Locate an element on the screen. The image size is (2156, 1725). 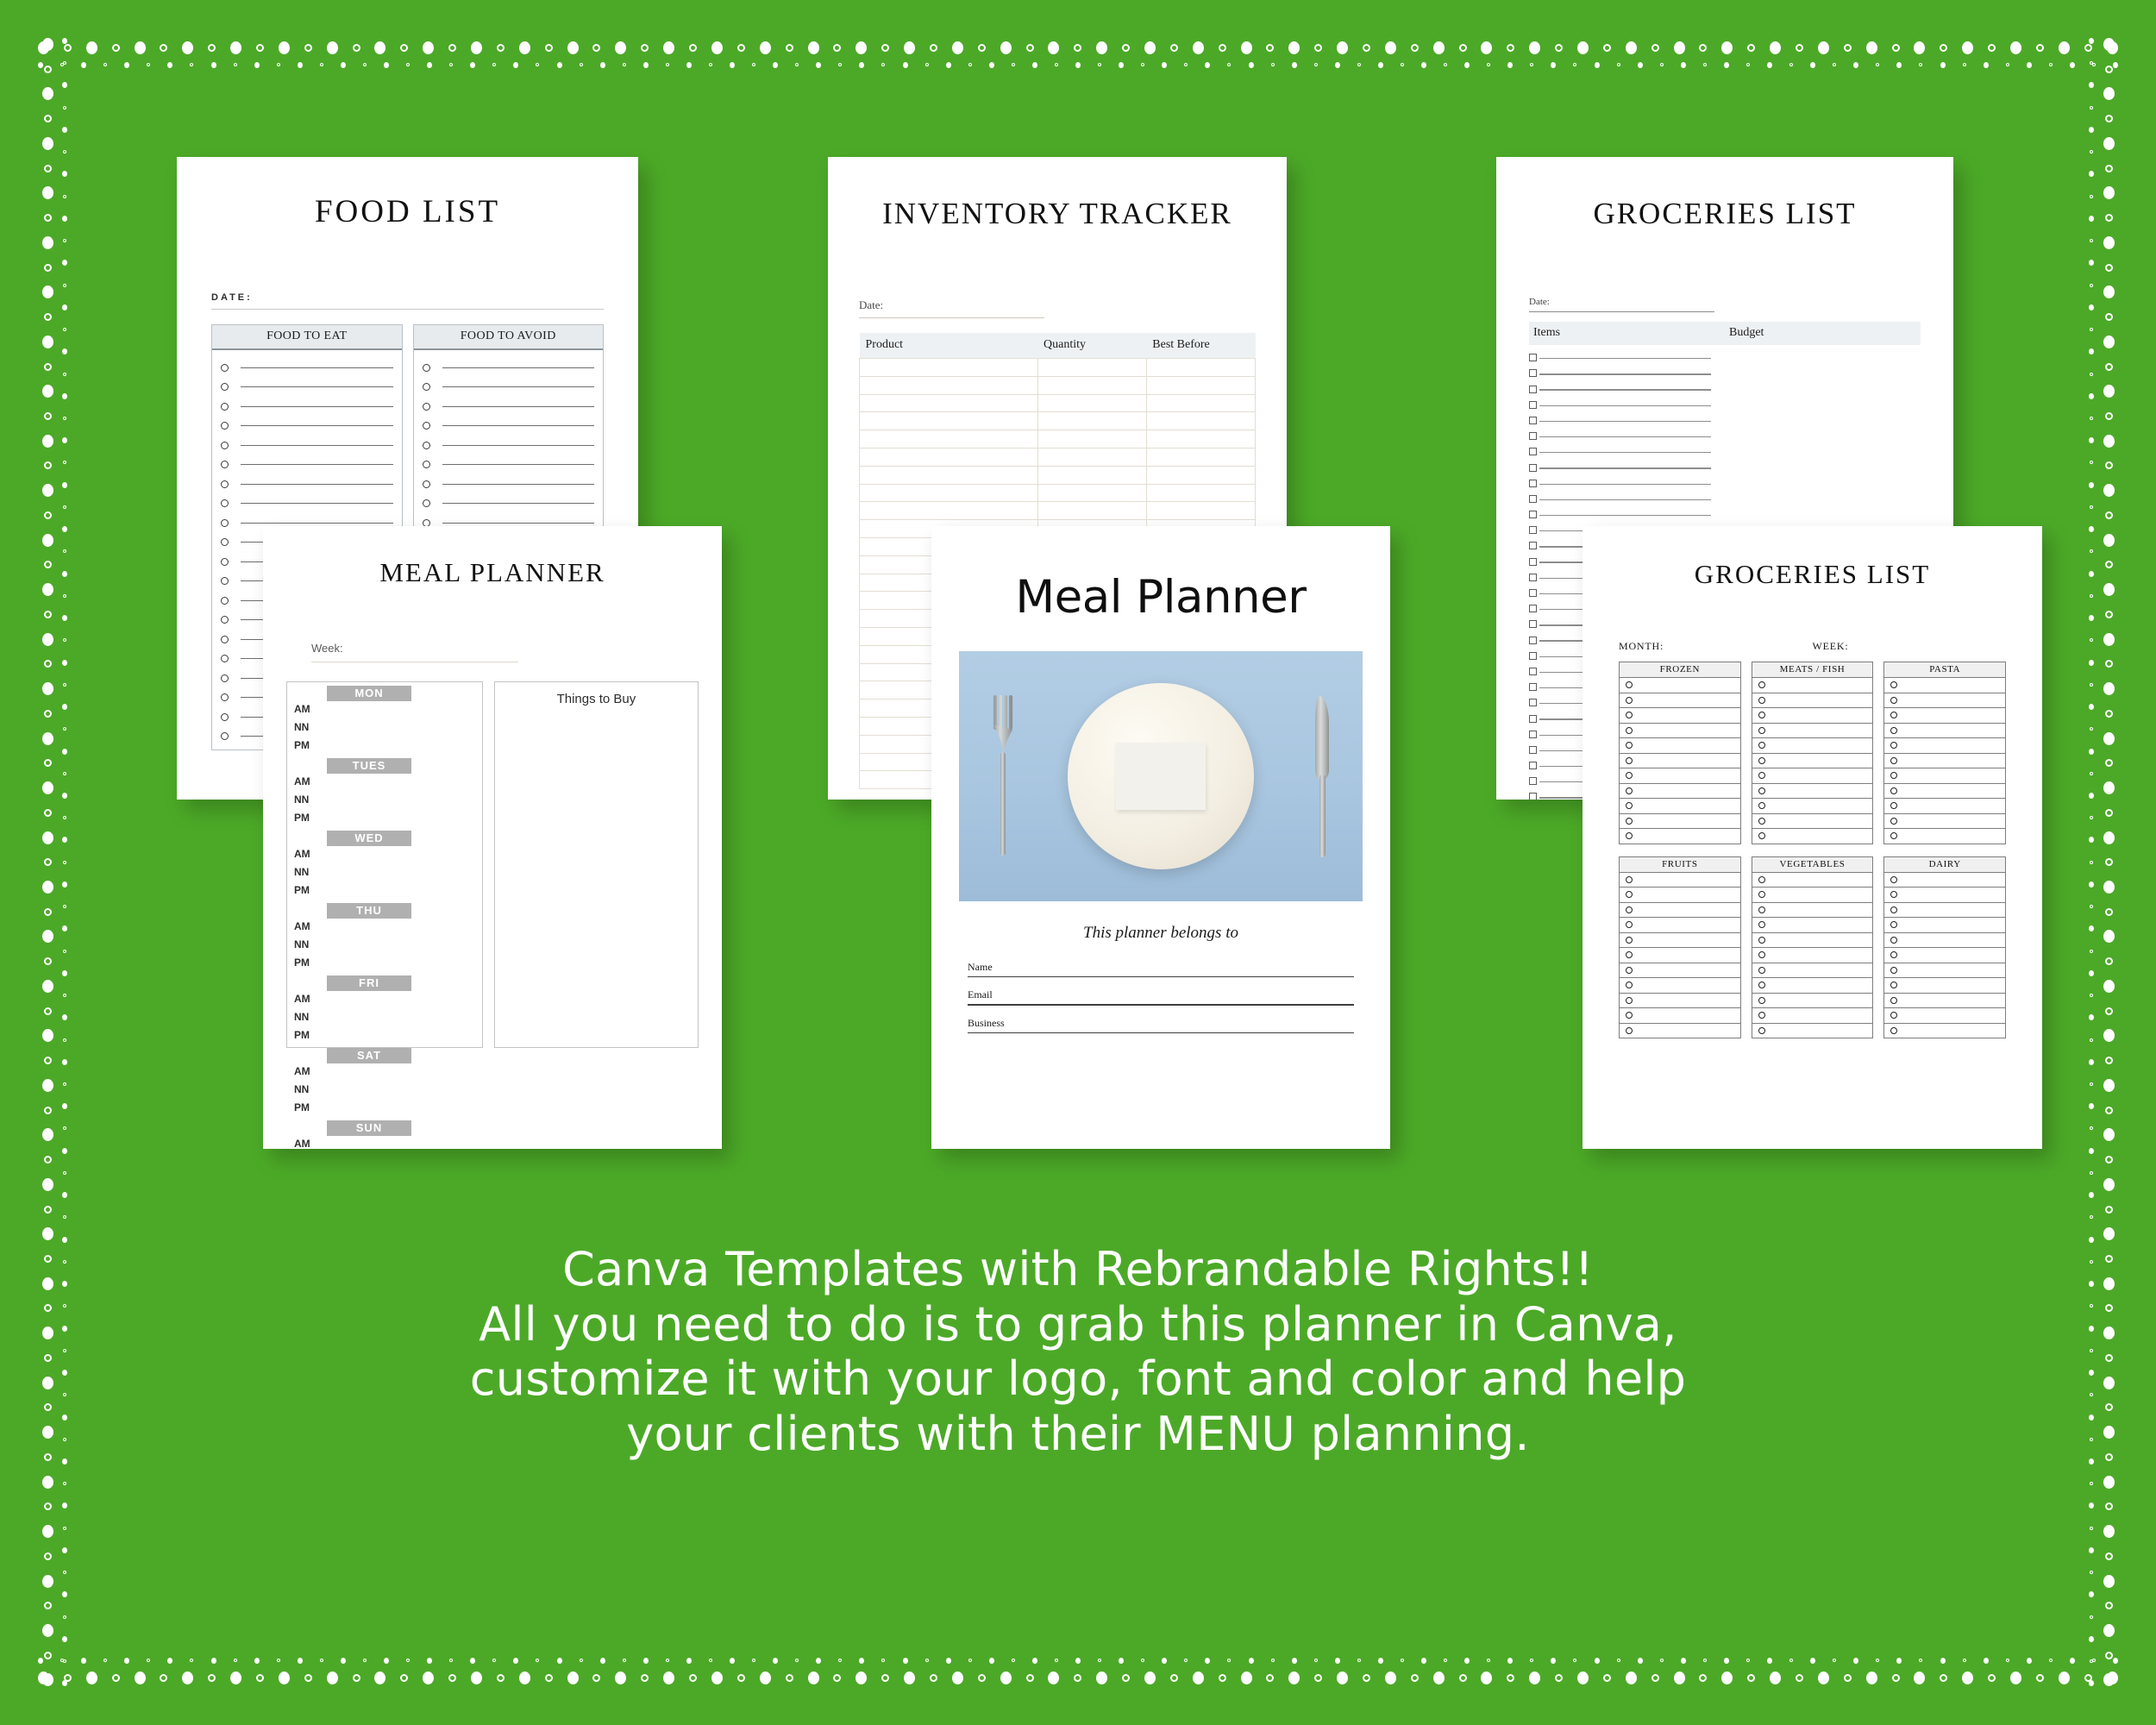
day-chip-sat: SAT is located at coordinates (369, 1055).